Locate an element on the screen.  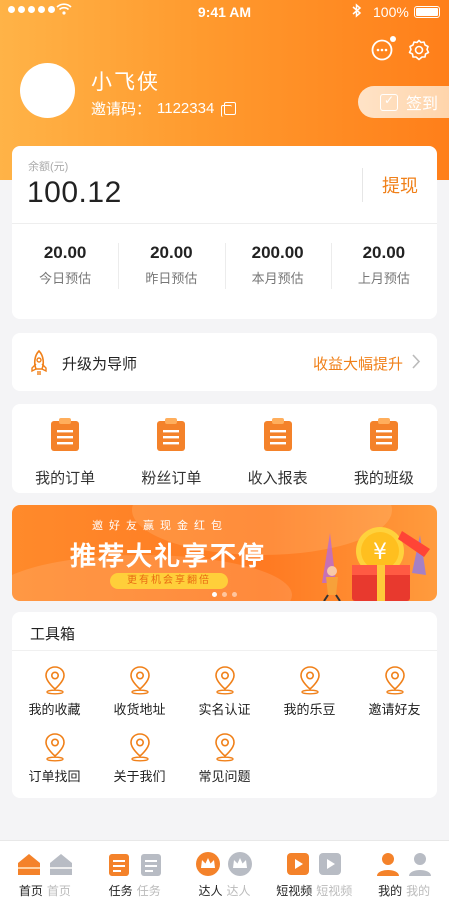
fan-orders-button: 粉丝订单 is located at coordinates (171, 448).